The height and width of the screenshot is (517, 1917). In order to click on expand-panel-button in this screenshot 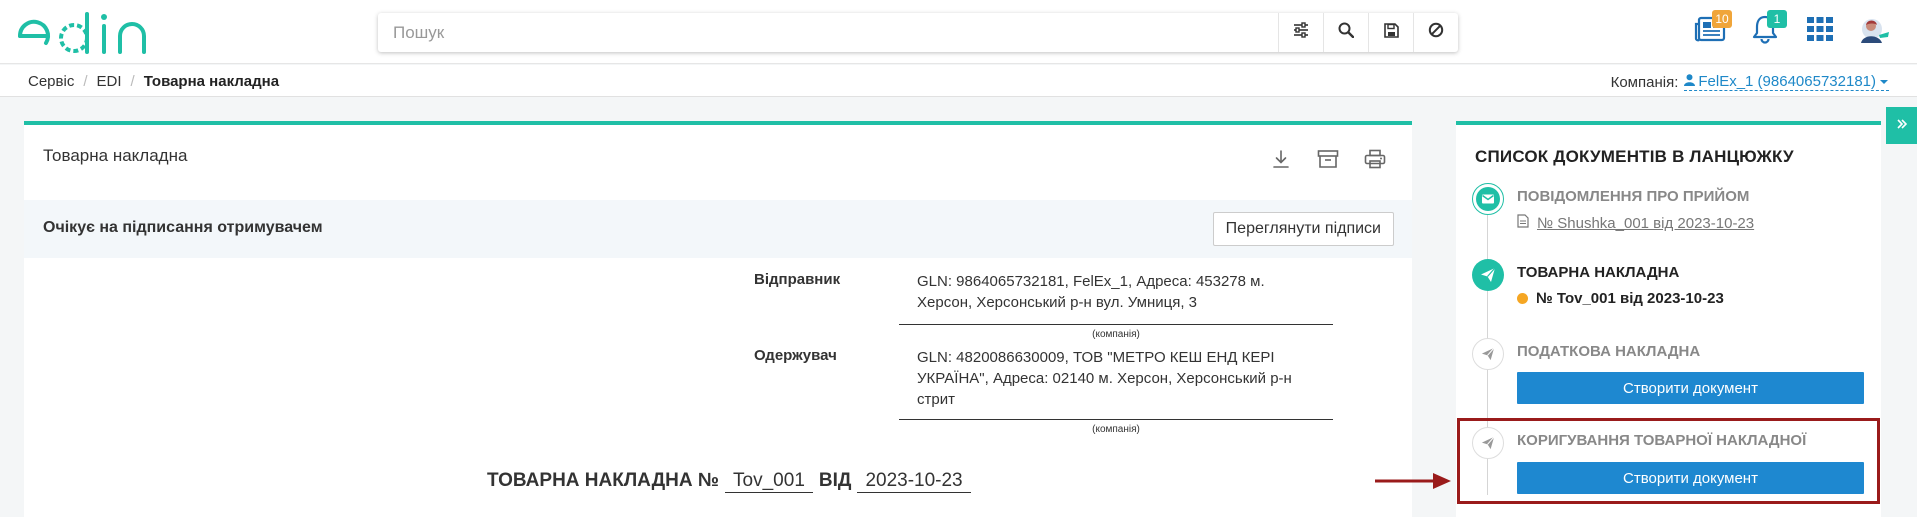, I will do `click(1901, 125)`.